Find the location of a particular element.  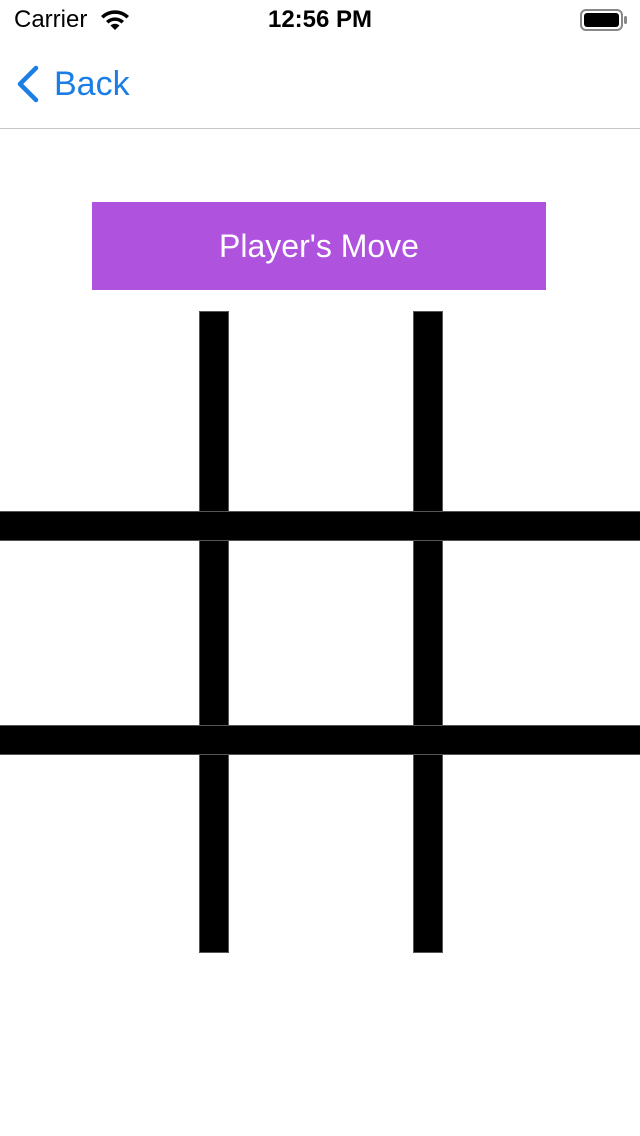

chevron-left-icon is located at coordinates (28, 84).